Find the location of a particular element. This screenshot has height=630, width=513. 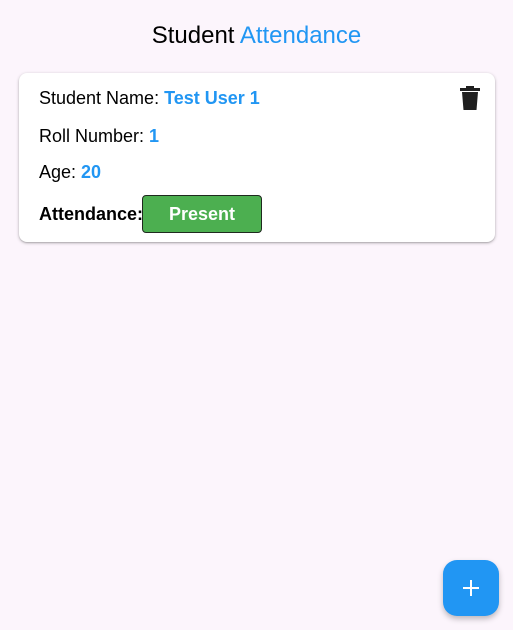

add-student-button is located at coordinates (471, 588).